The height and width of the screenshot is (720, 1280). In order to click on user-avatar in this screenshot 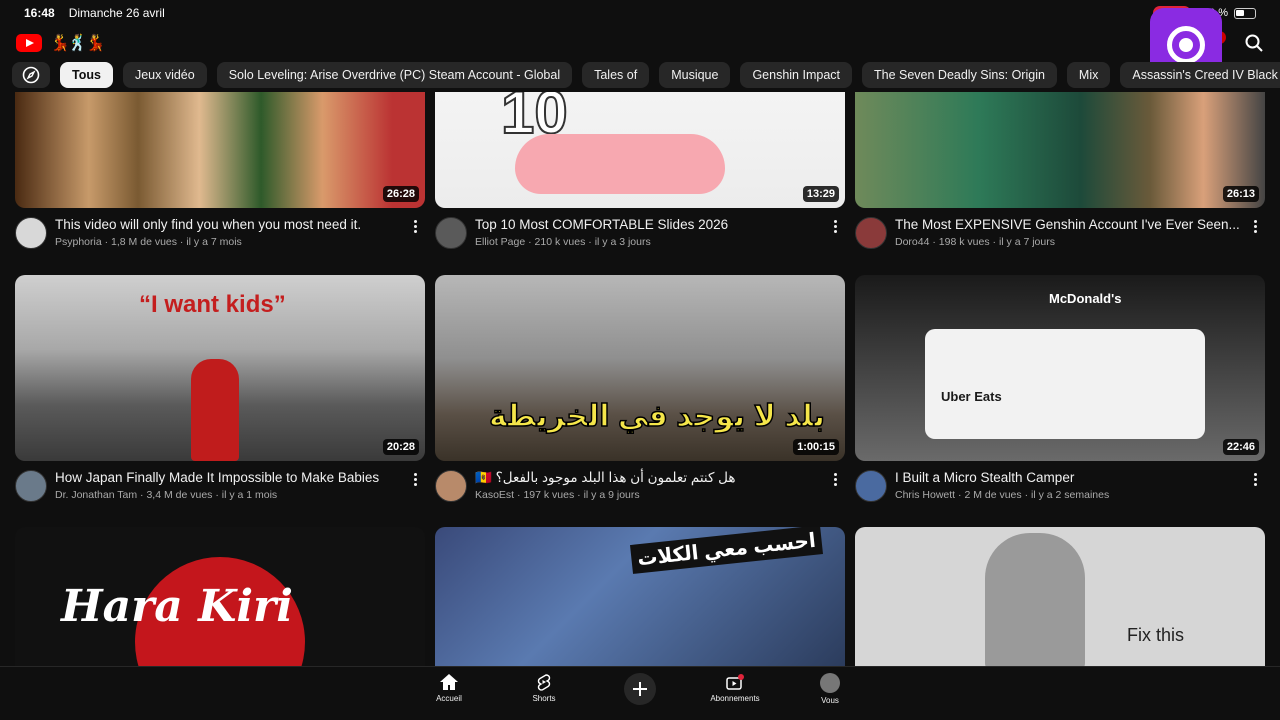, I will do `click(830, 683)`.